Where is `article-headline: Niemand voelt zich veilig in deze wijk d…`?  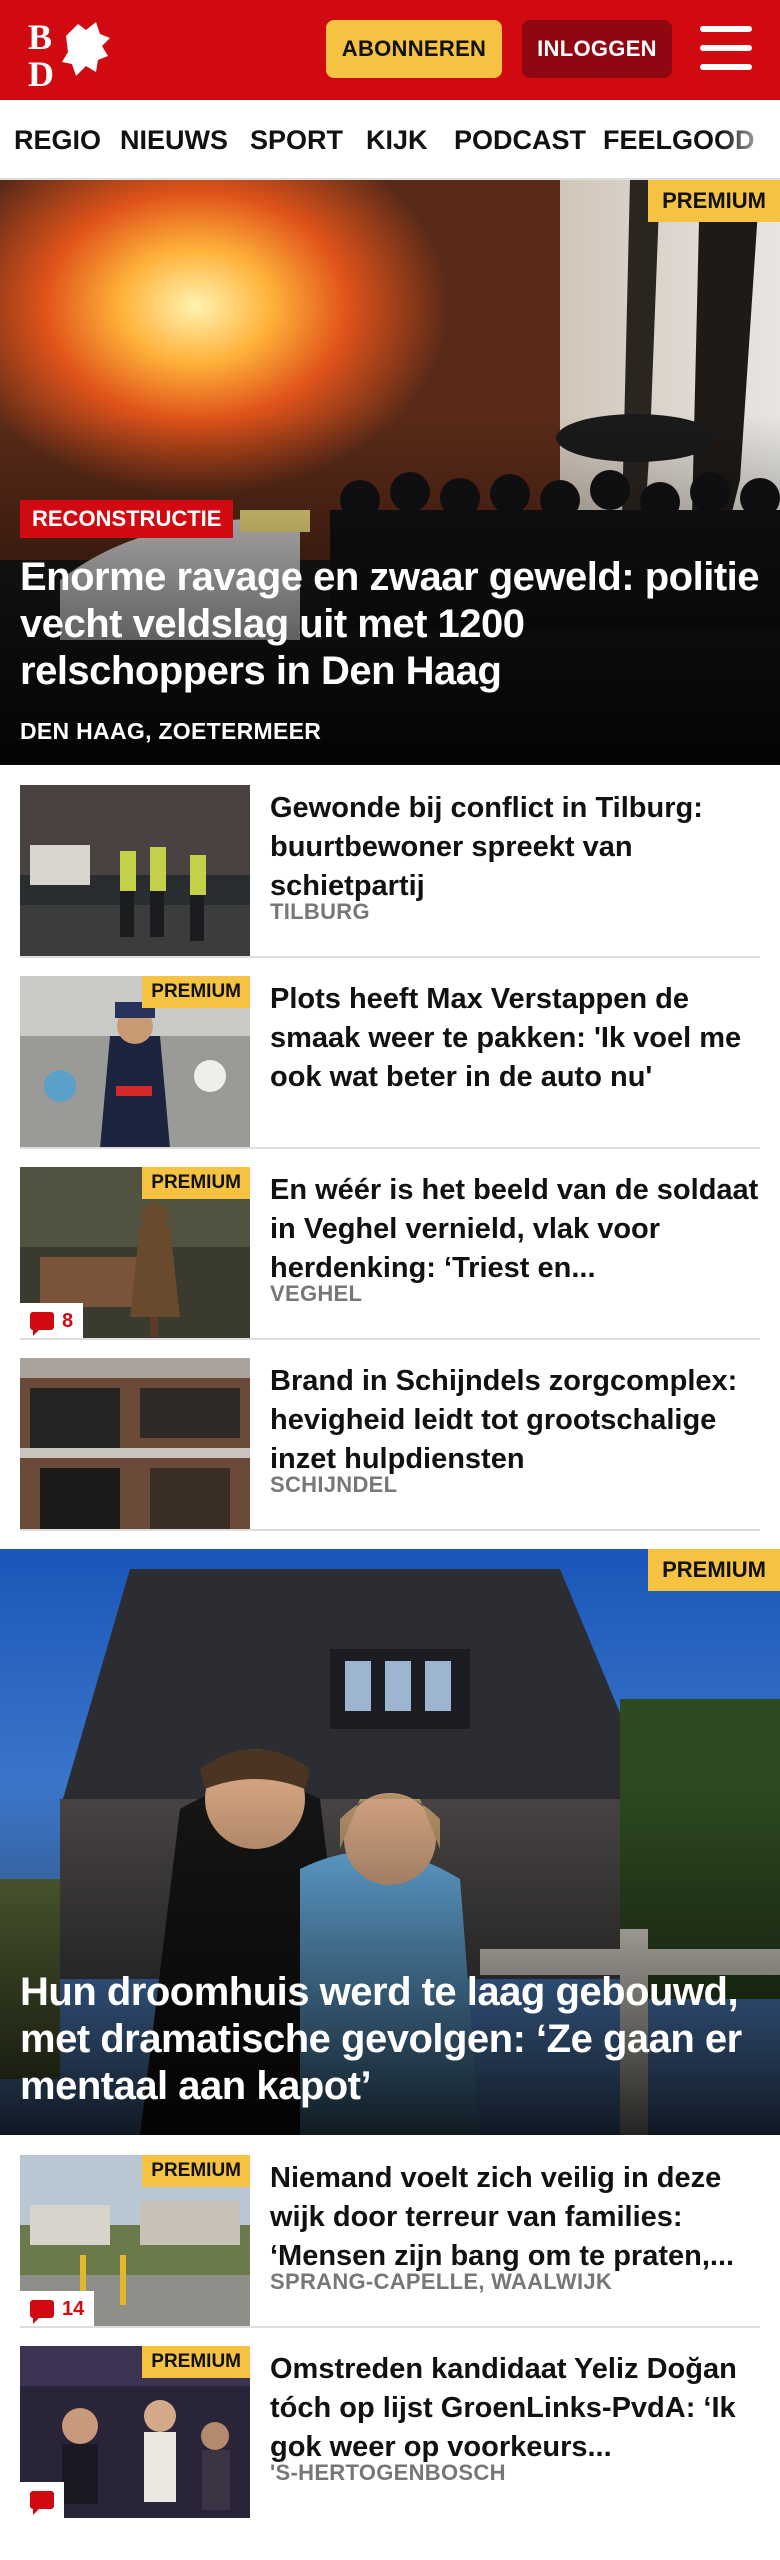
article-headline: Niemand voelt zich veilig in deze wijk d… is located at coordinates (515, 2217).